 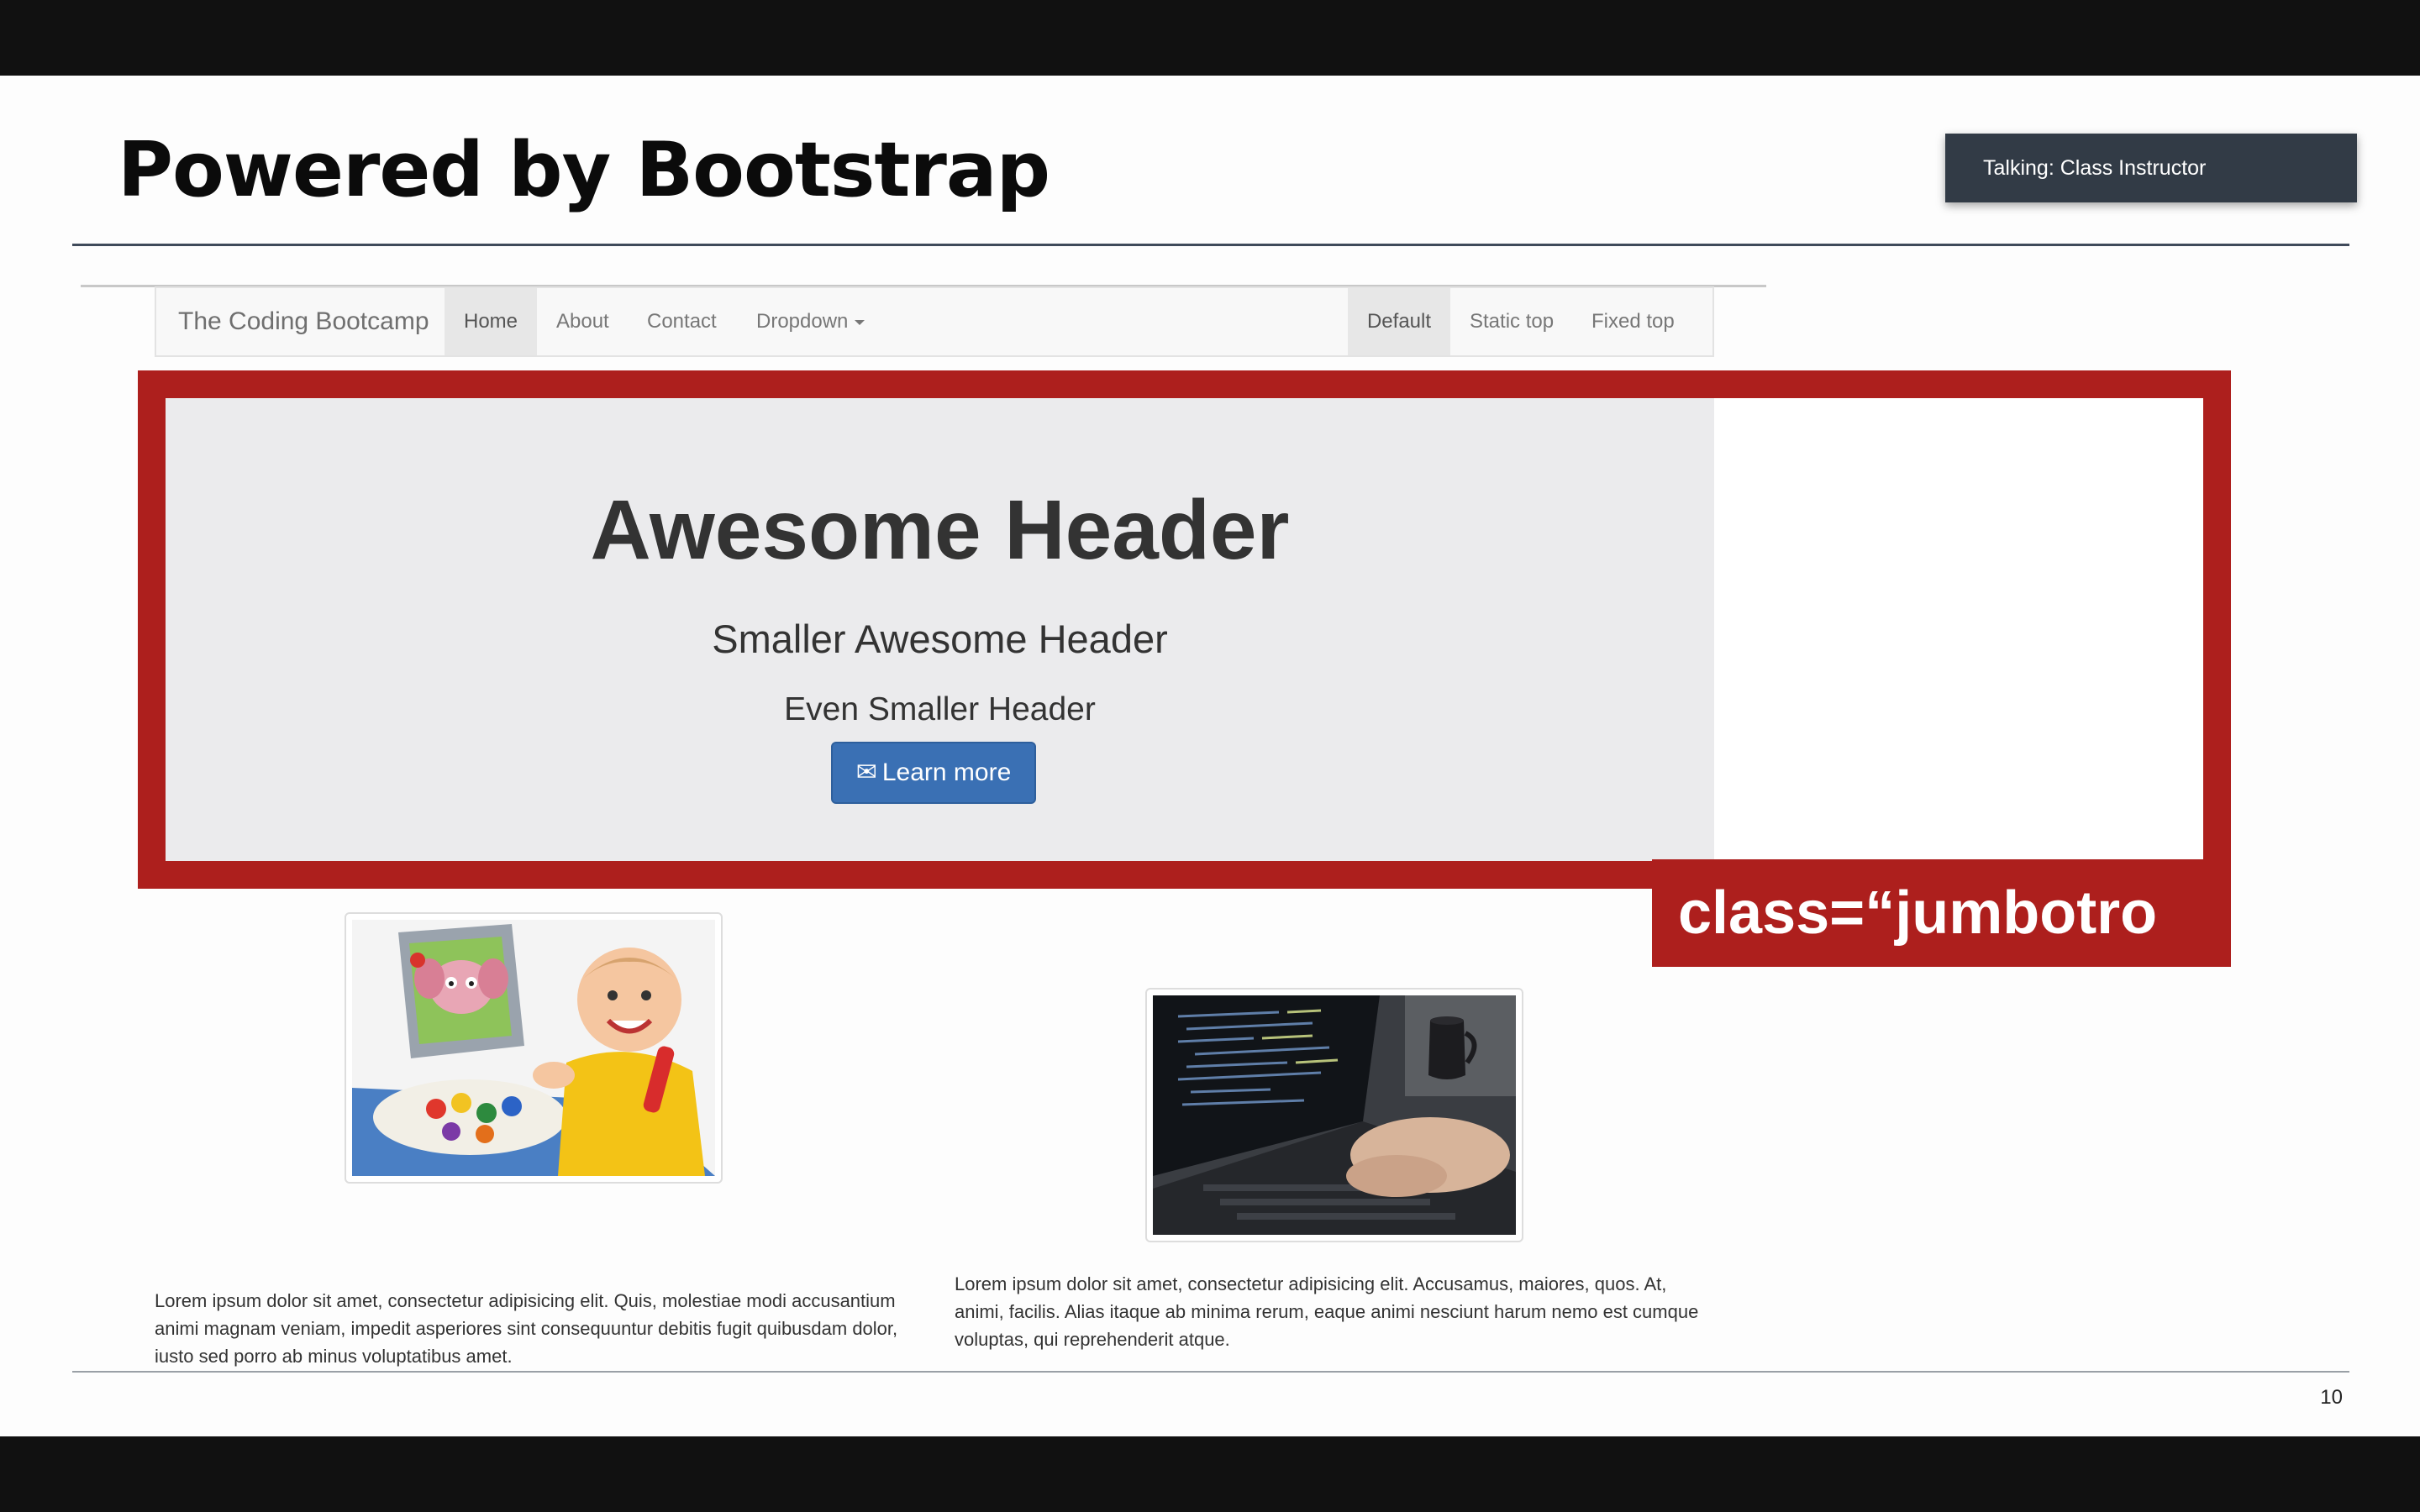 I want to click on navbar-brand: The Coding Bootcamp, so click(x=303, y=321).